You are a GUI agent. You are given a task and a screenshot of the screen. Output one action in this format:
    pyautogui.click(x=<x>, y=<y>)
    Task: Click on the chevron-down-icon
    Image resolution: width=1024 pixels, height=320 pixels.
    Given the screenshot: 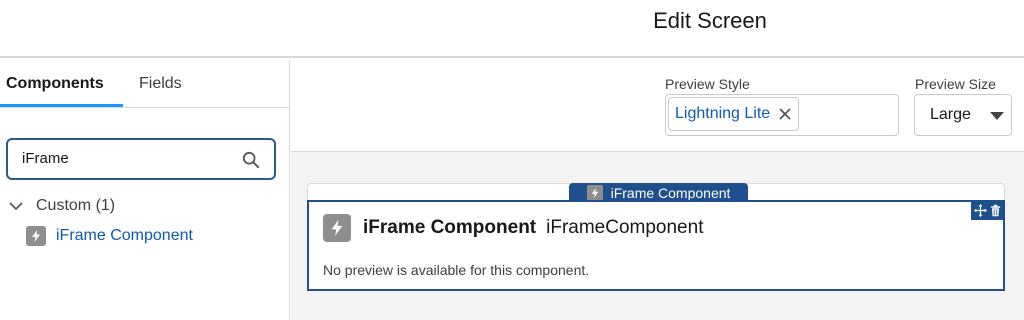 What is the action you would take?
    pyautogui.click(x=16, y=206)
    